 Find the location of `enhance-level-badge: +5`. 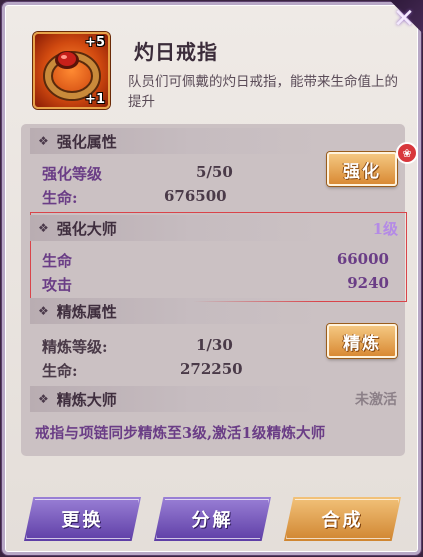

enhance-level-badge: +5 is located at coordinates (95, 42).